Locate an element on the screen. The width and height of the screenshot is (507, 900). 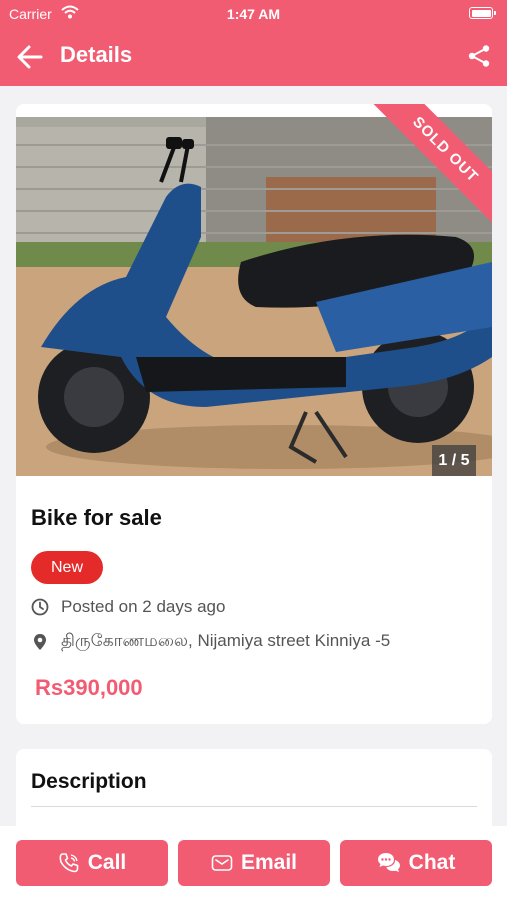
chat-bubbles-icon is located at coordinates (388, 862).